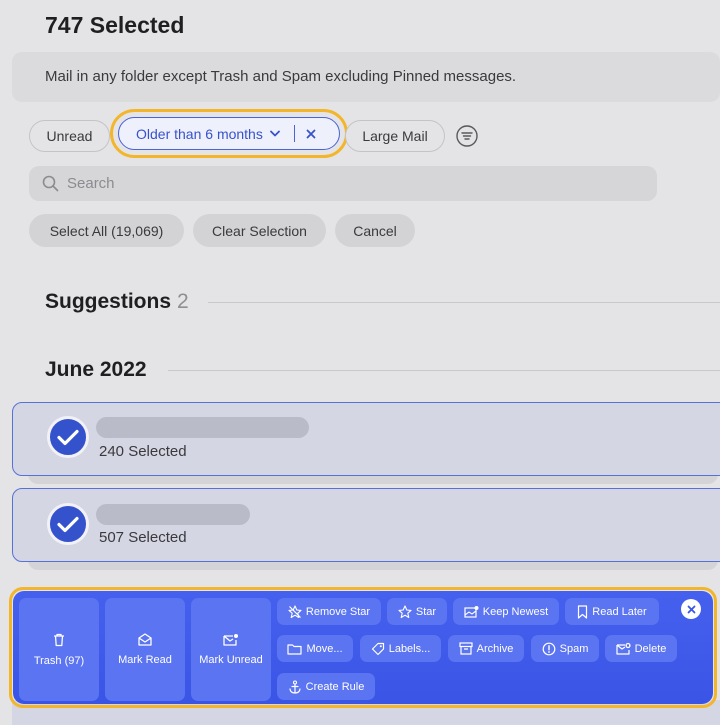 This screenshot has height=725, width=720. Describe the element at coordinates (335, 686) in the screenshot. I see `create-rule-label: Create Rule` at that location.